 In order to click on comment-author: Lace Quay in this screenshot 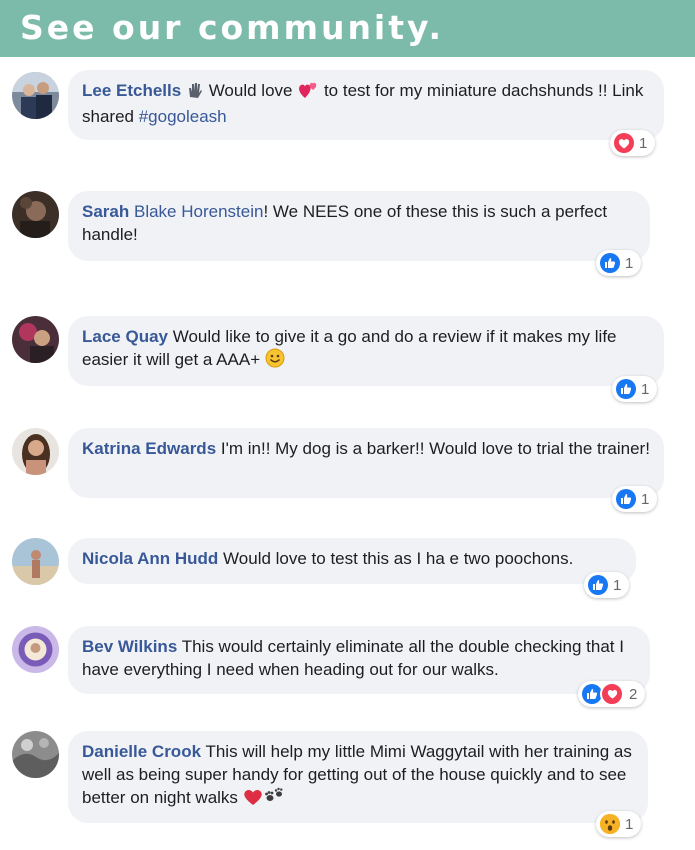, I will do `click(125, 336)`.